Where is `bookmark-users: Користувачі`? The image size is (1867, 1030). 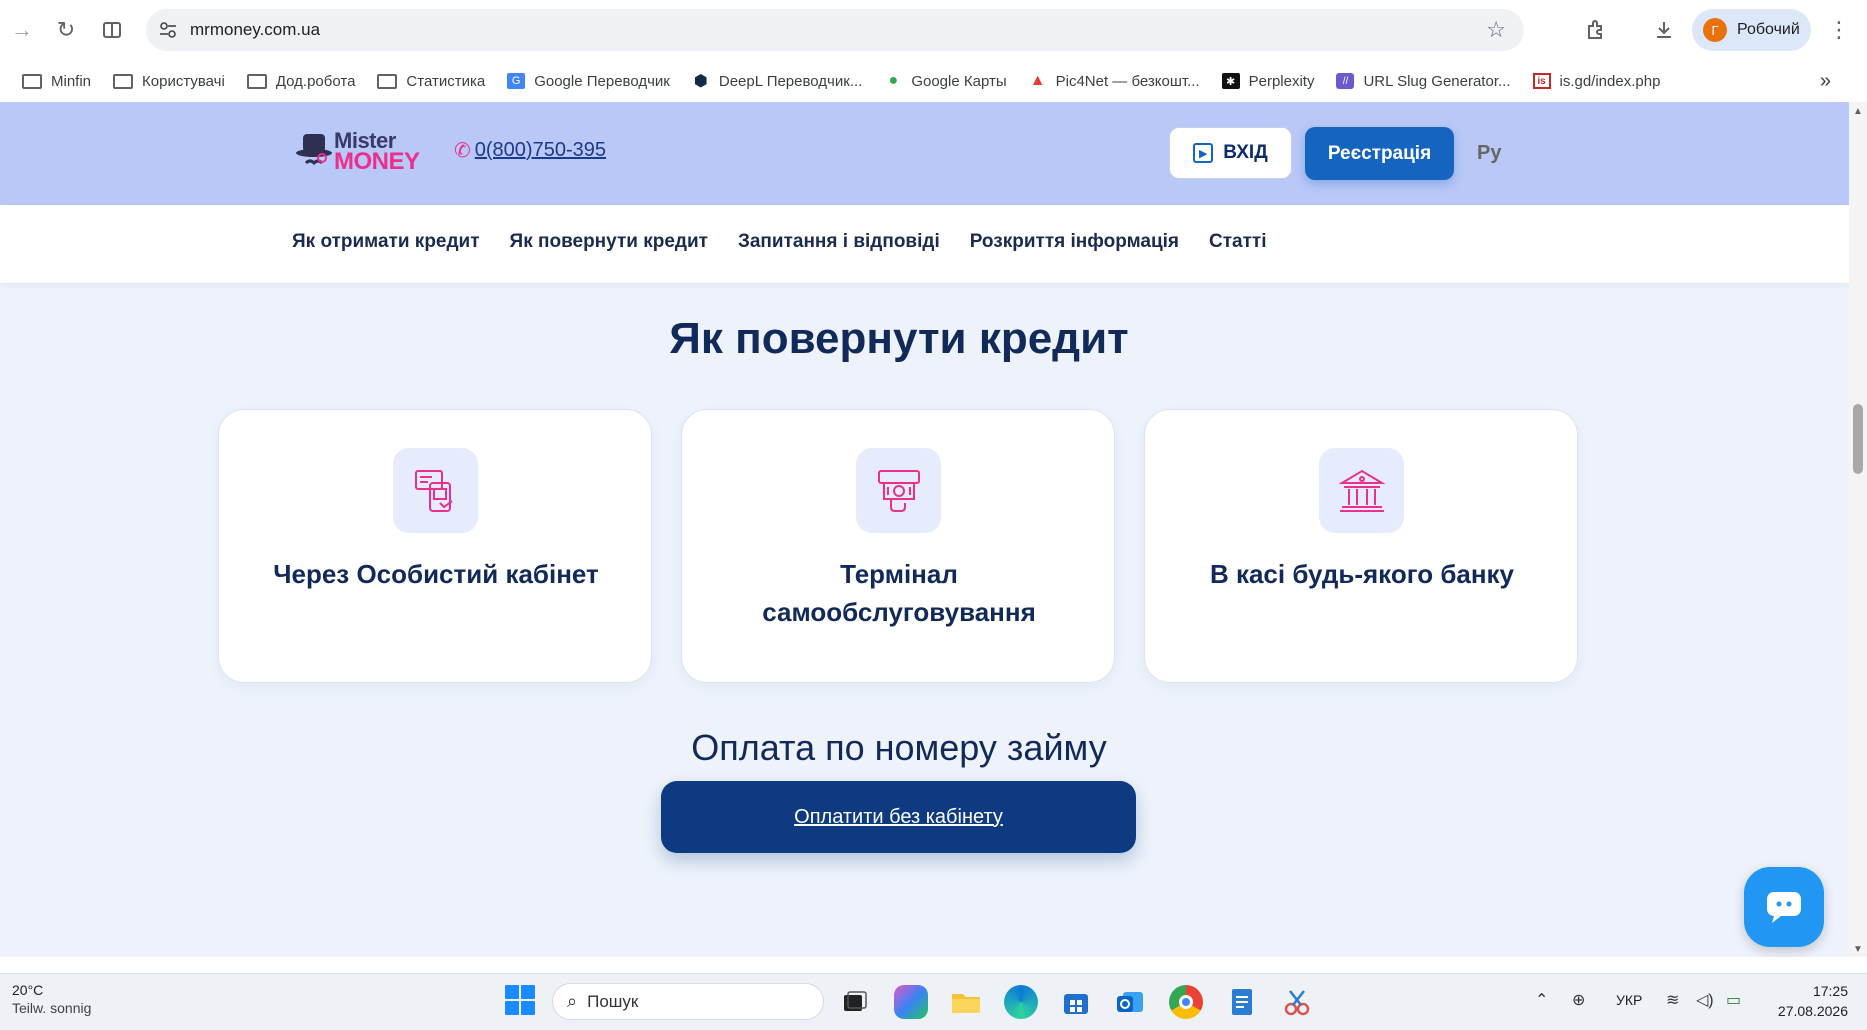 bookmark-users: Користувачі is located at coordinates (169, 81).